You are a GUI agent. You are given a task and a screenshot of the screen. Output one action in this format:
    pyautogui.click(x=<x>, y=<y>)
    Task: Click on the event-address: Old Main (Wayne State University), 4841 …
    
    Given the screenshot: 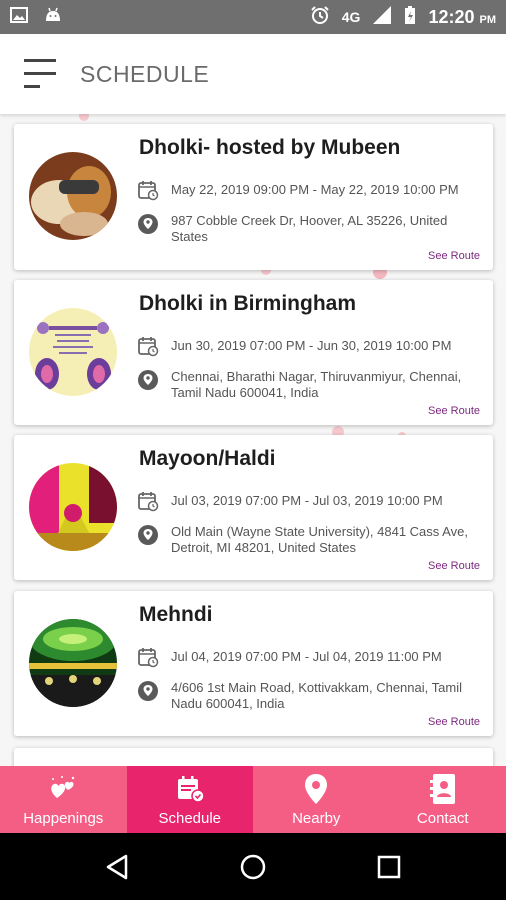 What is the action you would take?
    pyautogui.click(x=319, y=539)
    